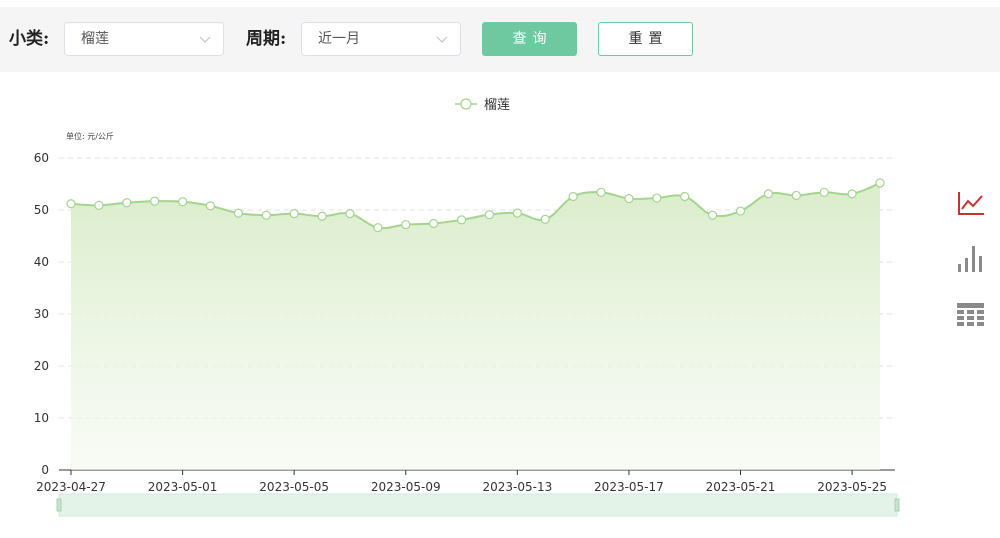 This screenshot has width=1000, height=538. What do you see at coordinates (466, 104) in the screenshot?
I see `legend-marker` at bounding box center [466, 104].